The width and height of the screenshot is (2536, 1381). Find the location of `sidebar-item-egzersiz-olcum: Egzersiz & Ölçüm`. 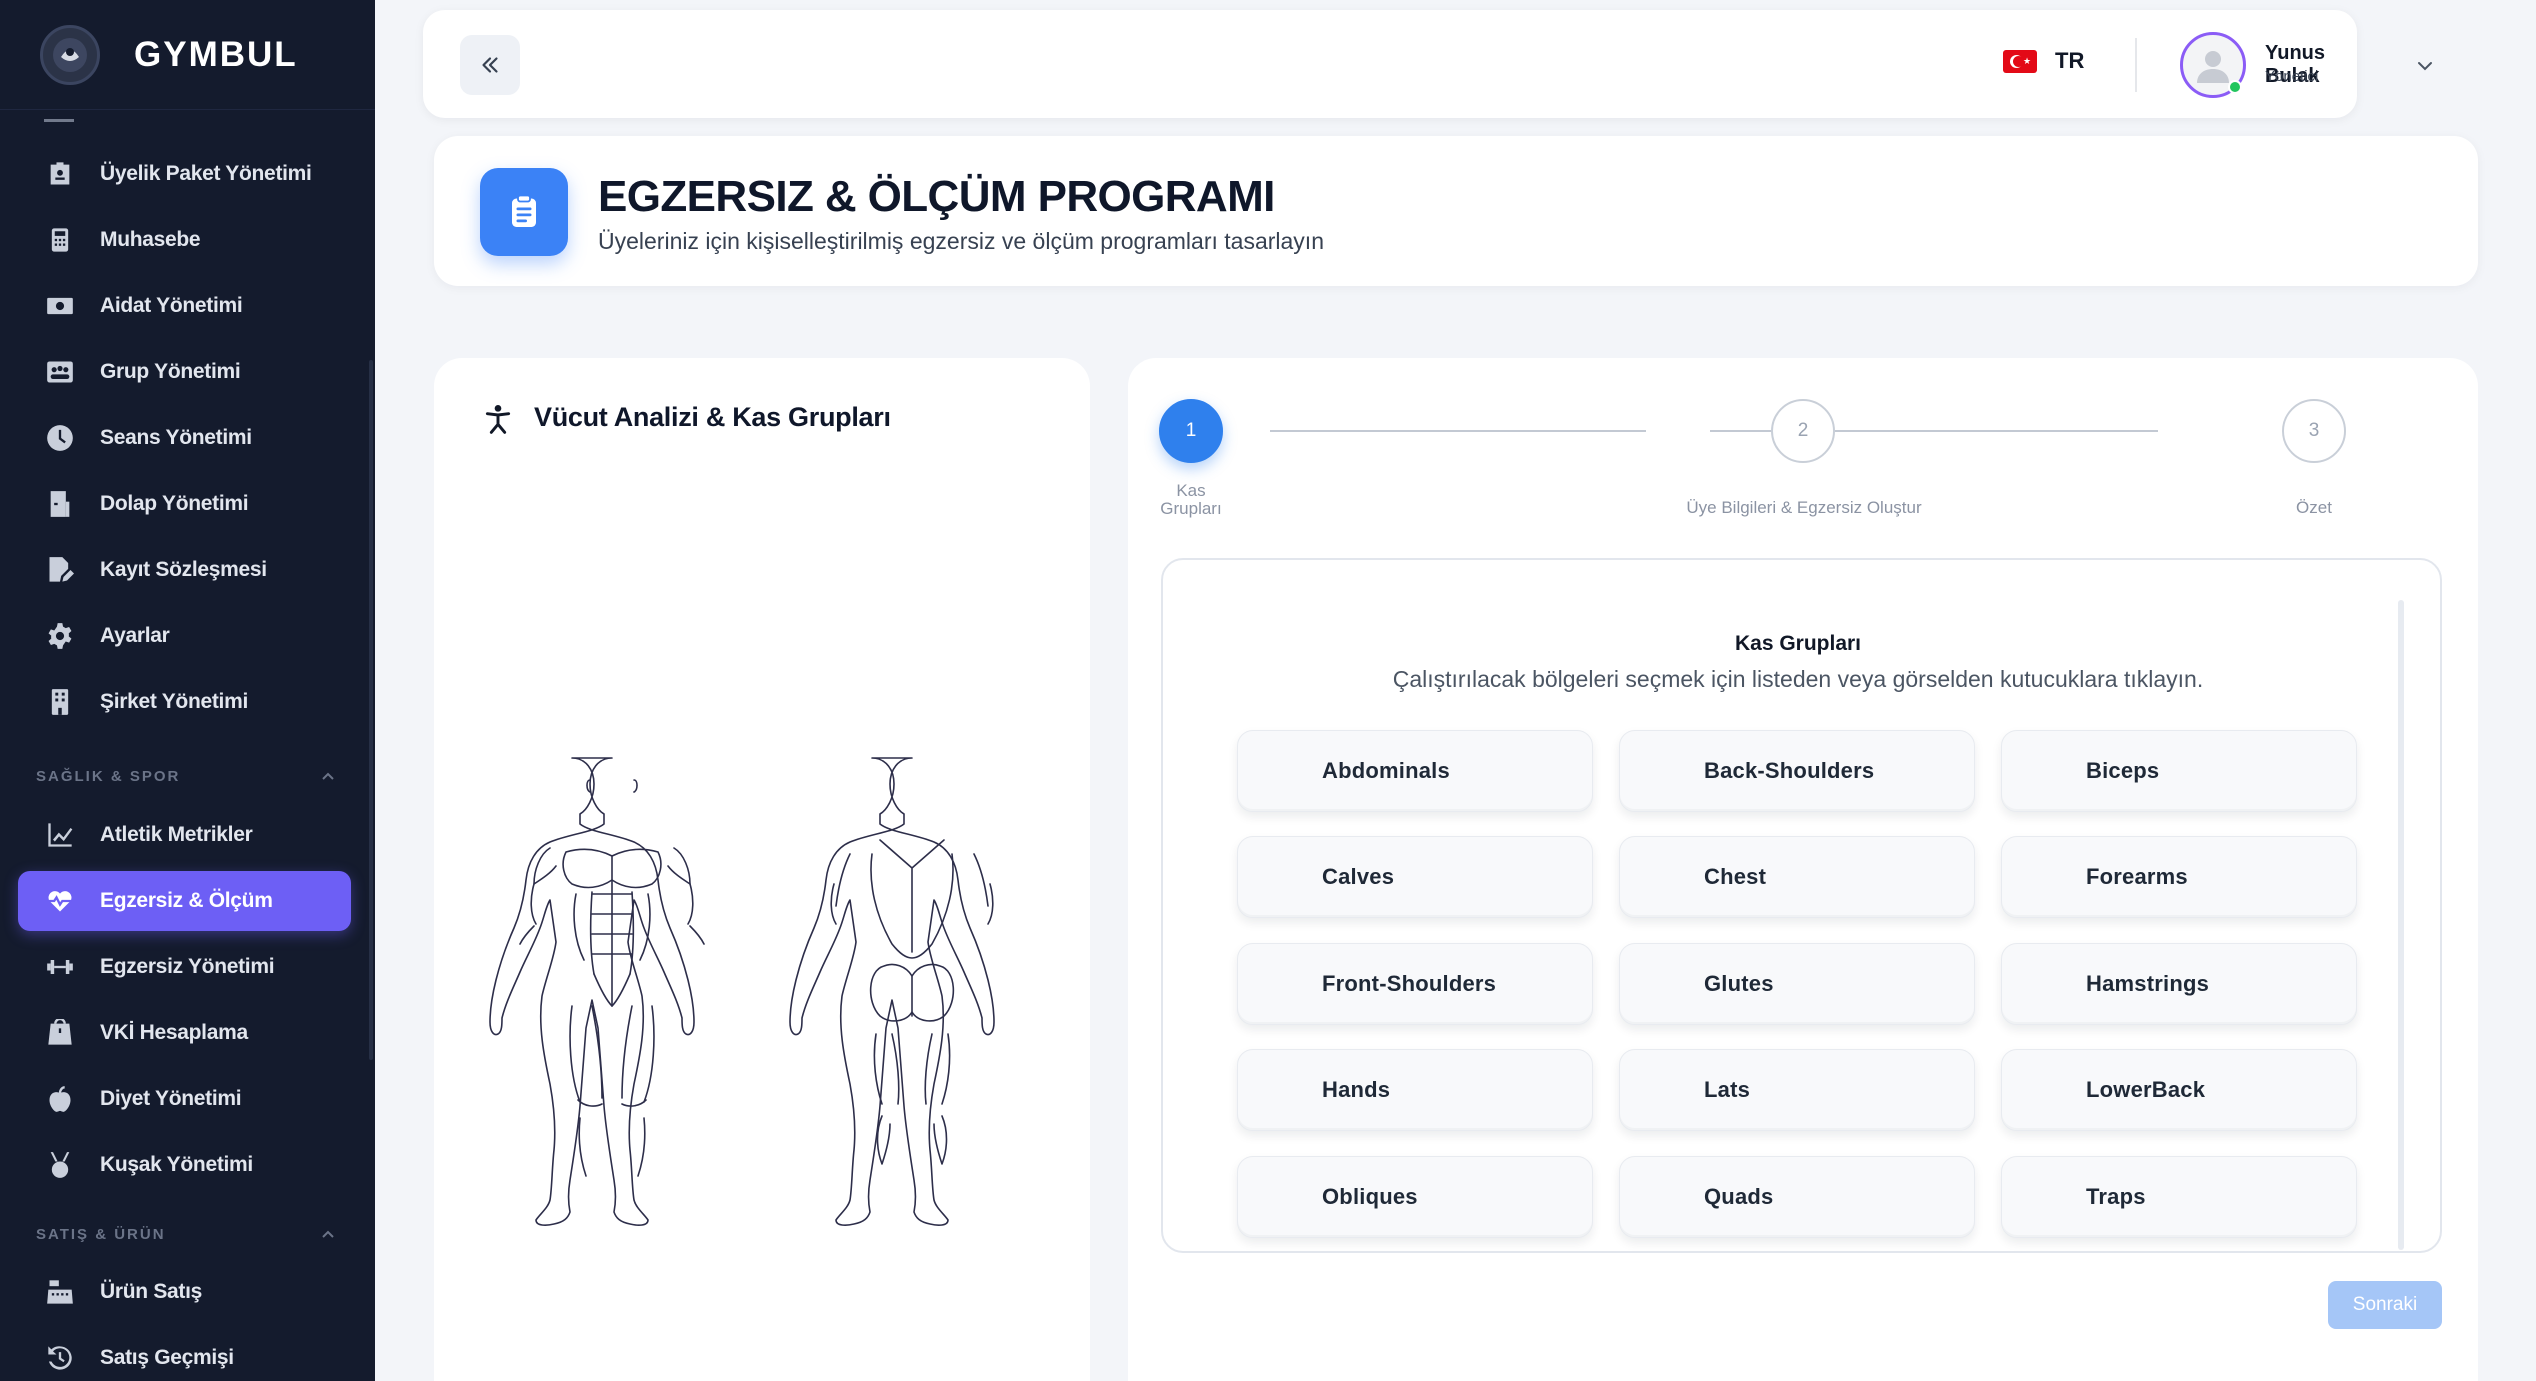

sidebar-item-egzersiz-olcum: Egzersiz & Ölçüm is located at coordinates (184, 901).